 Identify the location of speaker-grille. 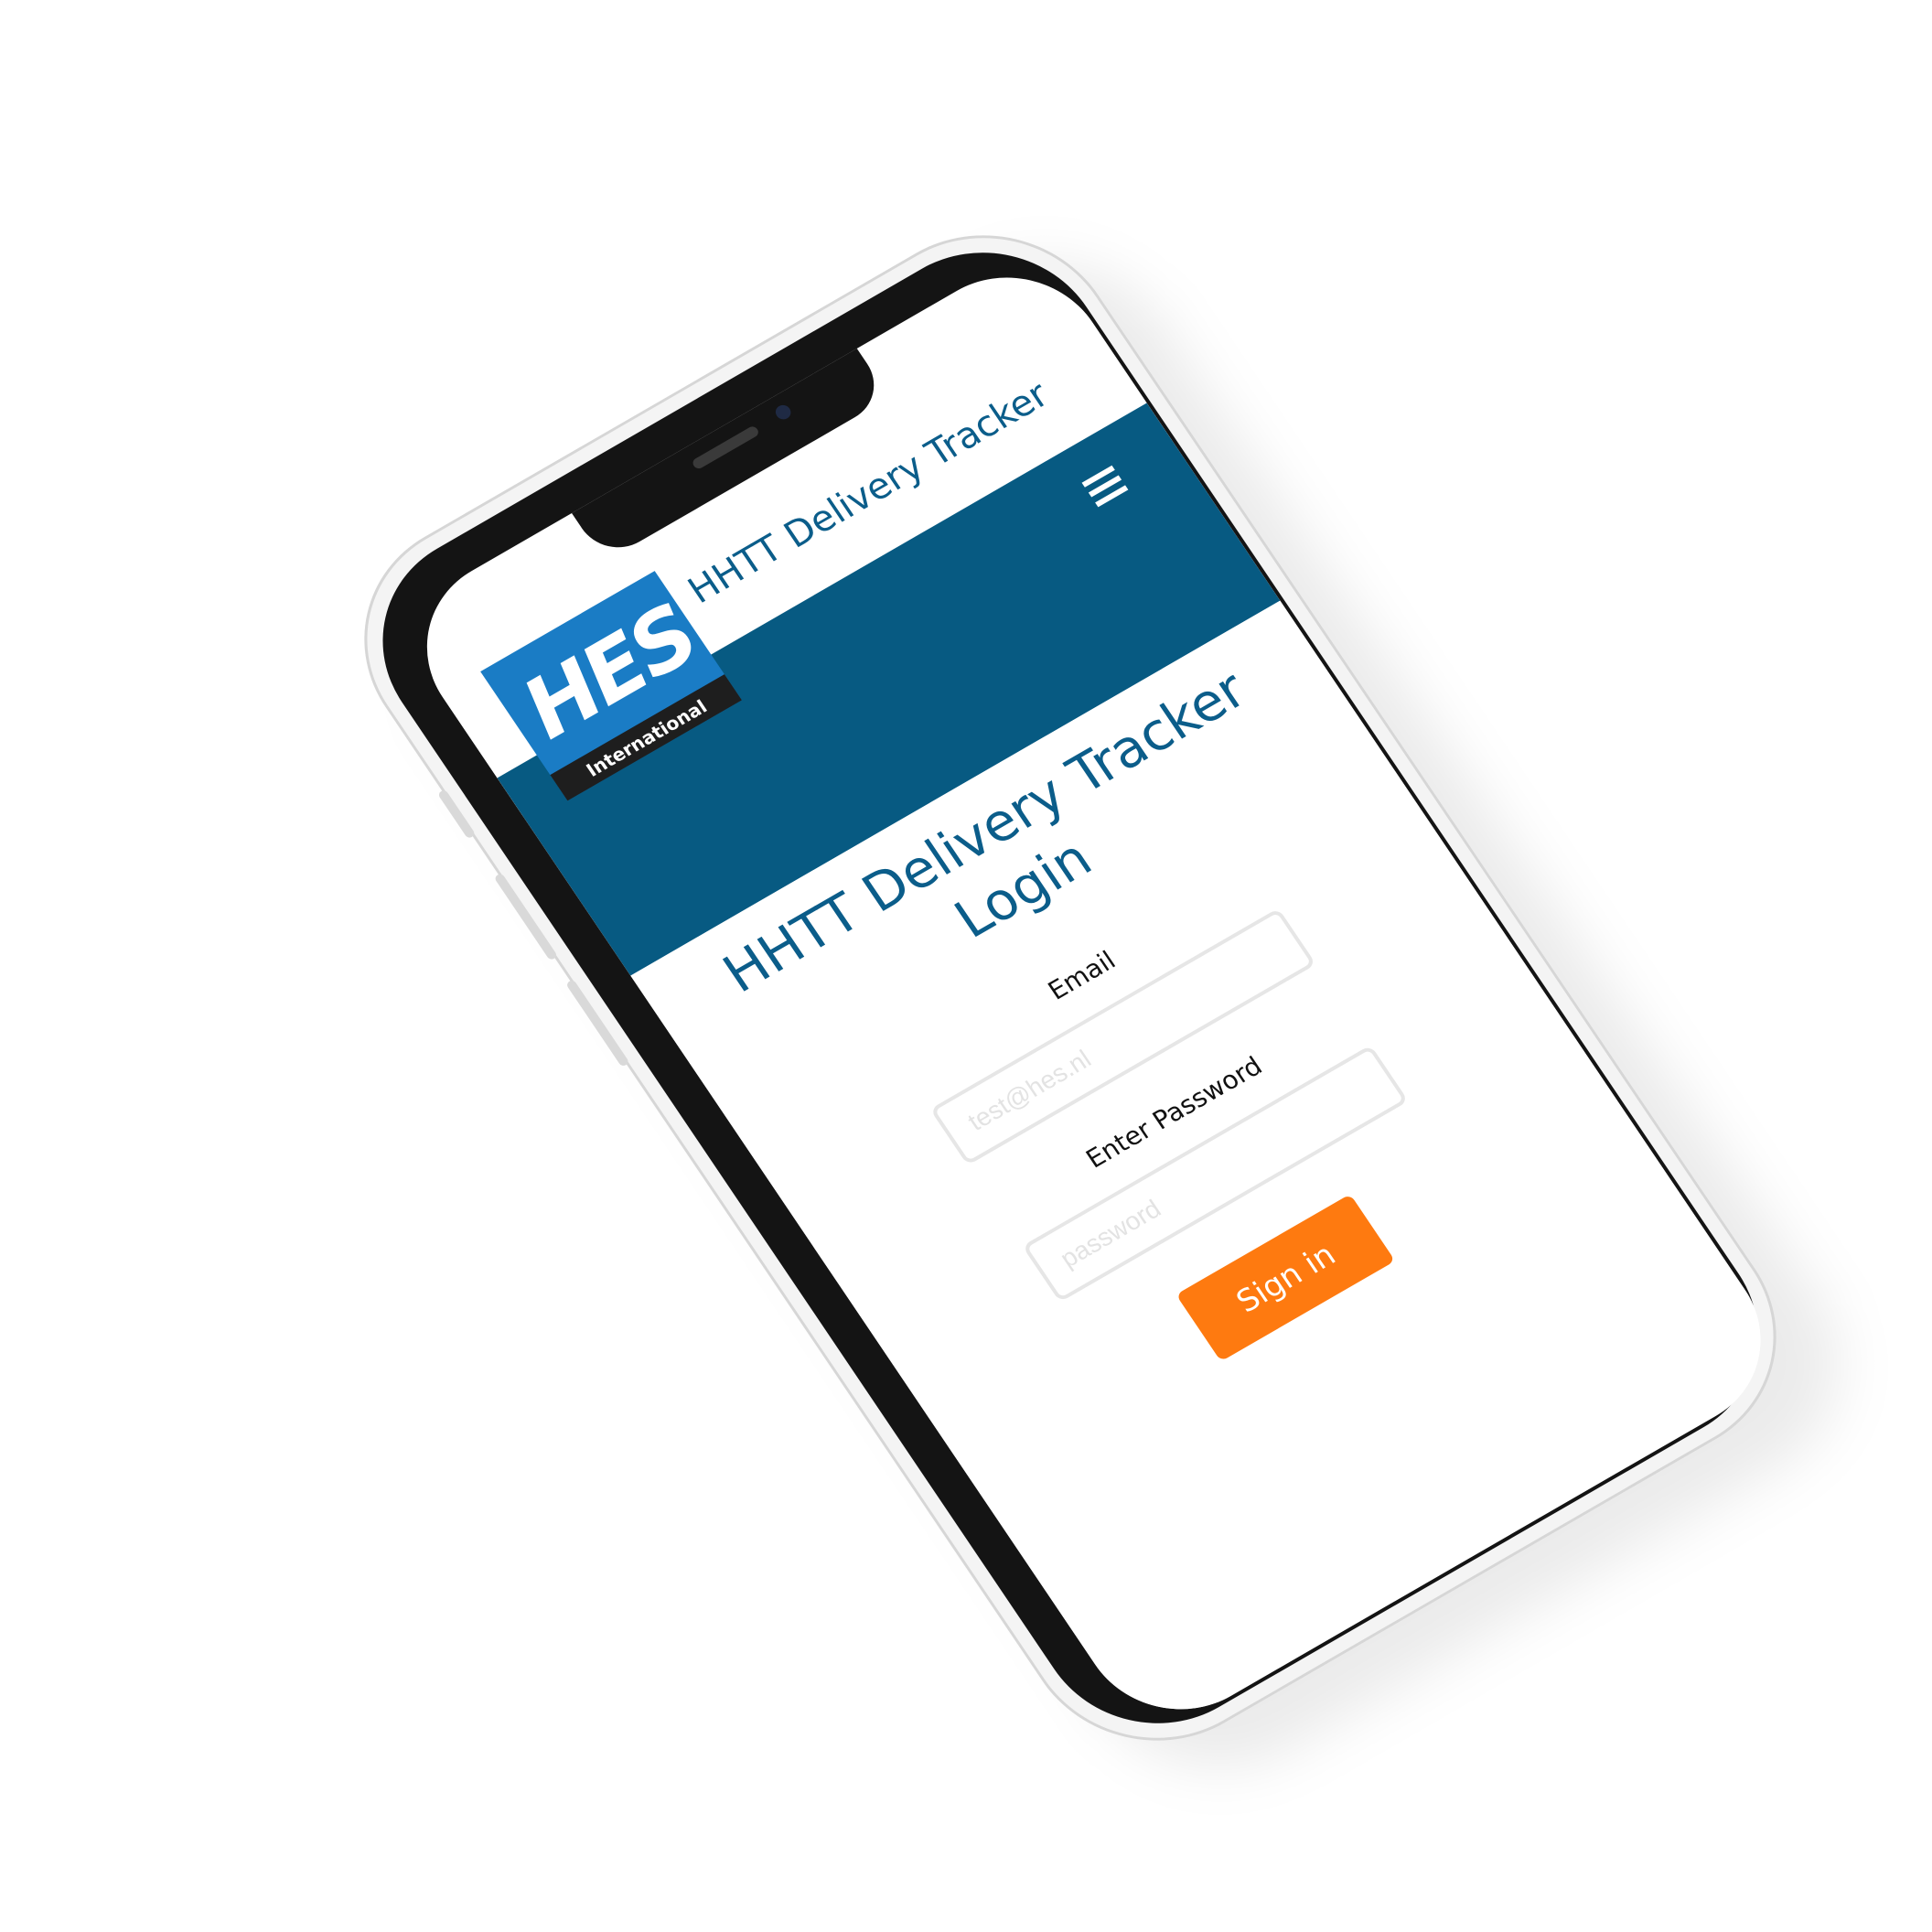
(726, 448).